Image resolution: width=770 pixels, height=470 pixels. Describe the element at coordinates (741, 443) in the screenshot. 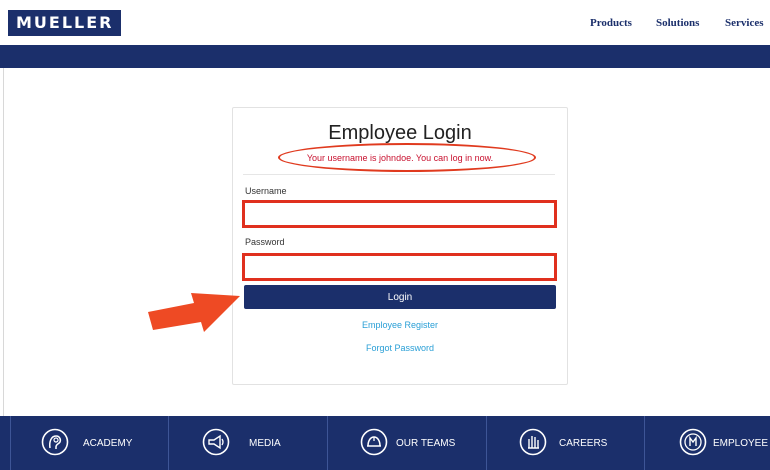

I see `footer-label-employee: EMPLOYEE` at that location.